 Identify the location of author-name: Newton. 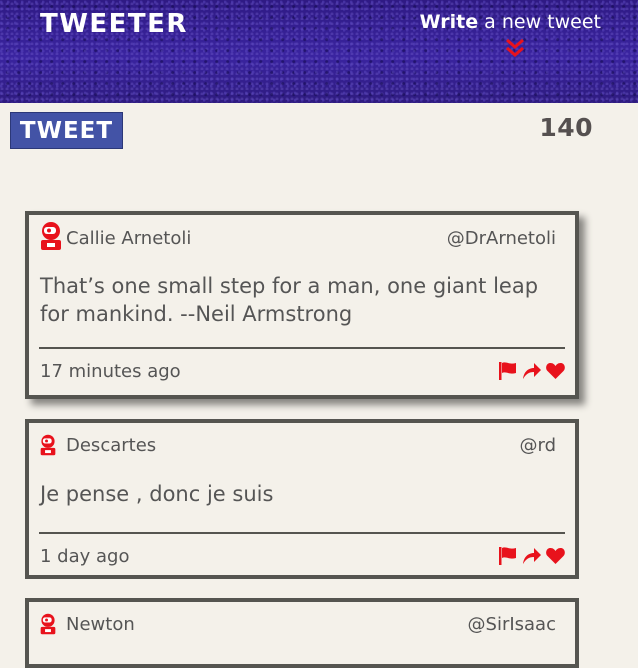
(100, 624).